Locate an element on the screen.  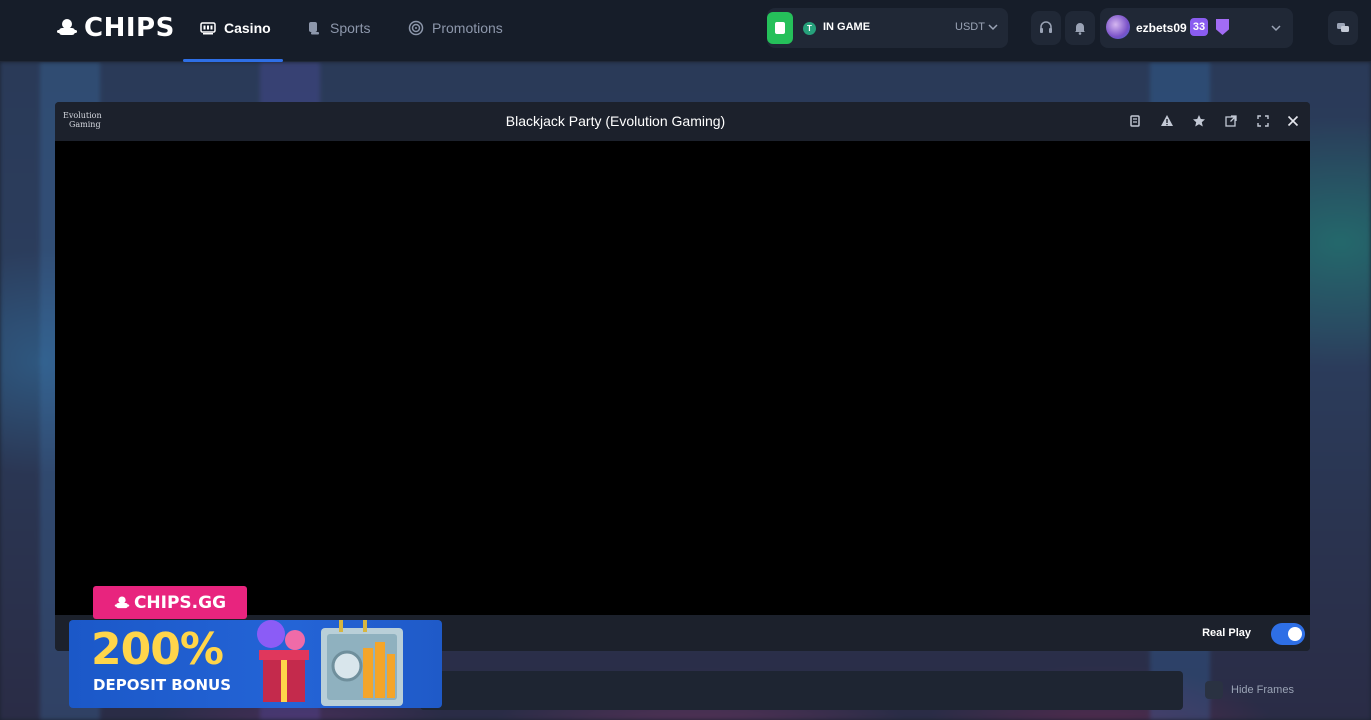
wallet-box: T IN GAME USDT is located at coordinates (887, 28).